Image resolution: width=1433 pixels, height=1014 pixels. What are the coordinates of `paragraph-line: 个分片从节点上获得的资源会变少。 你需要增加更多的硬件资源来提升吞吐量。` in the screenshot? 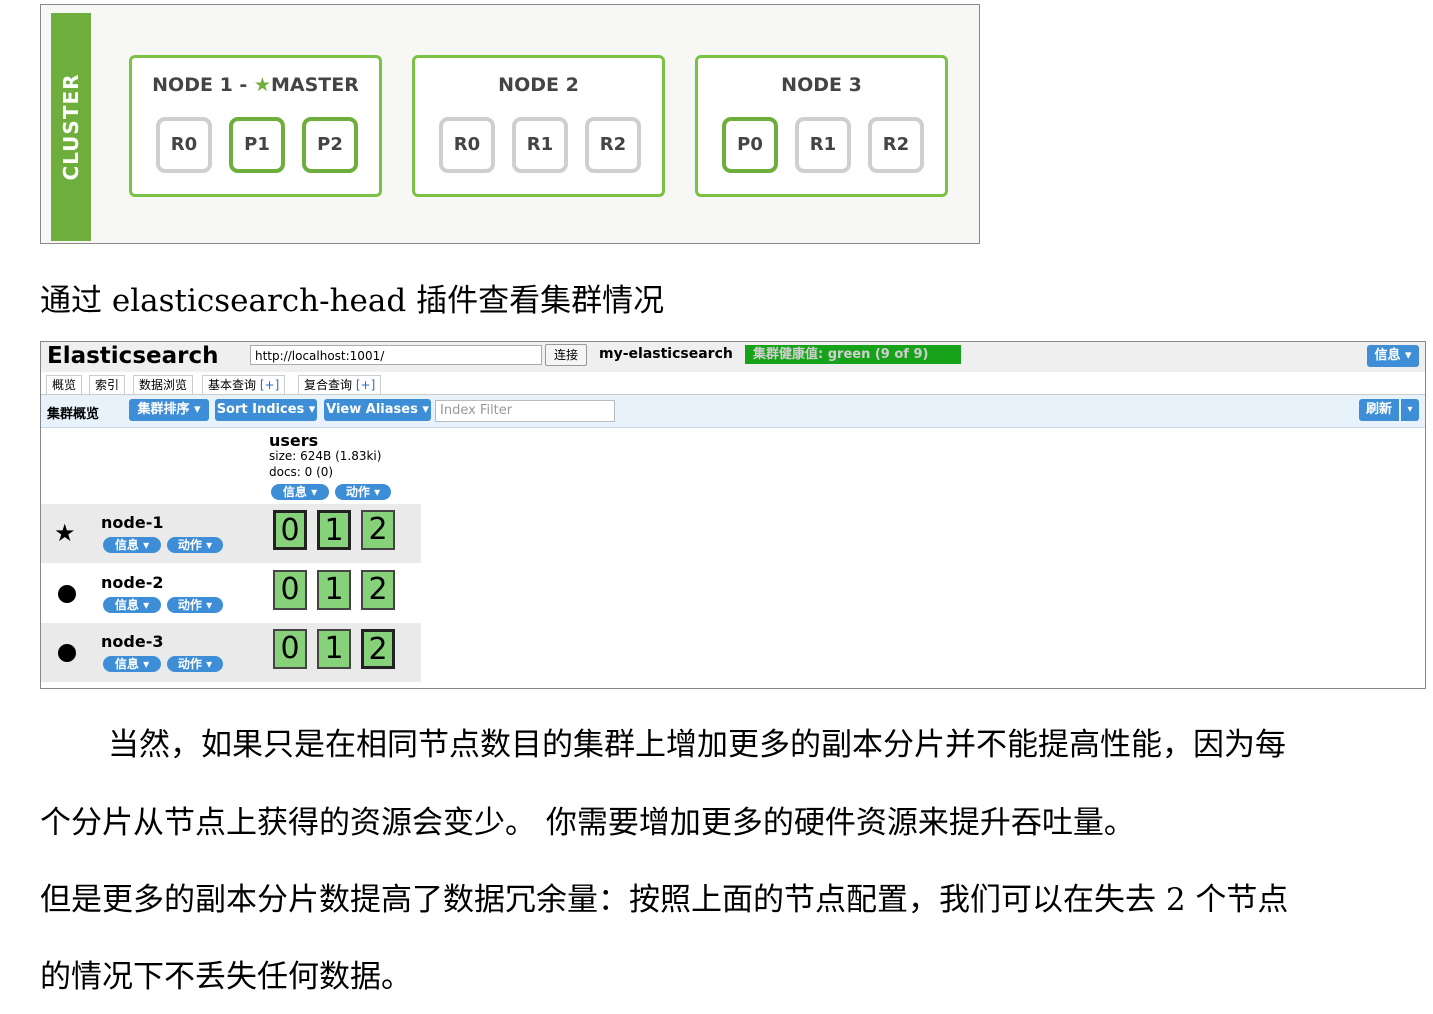 It's located at (587, 823).